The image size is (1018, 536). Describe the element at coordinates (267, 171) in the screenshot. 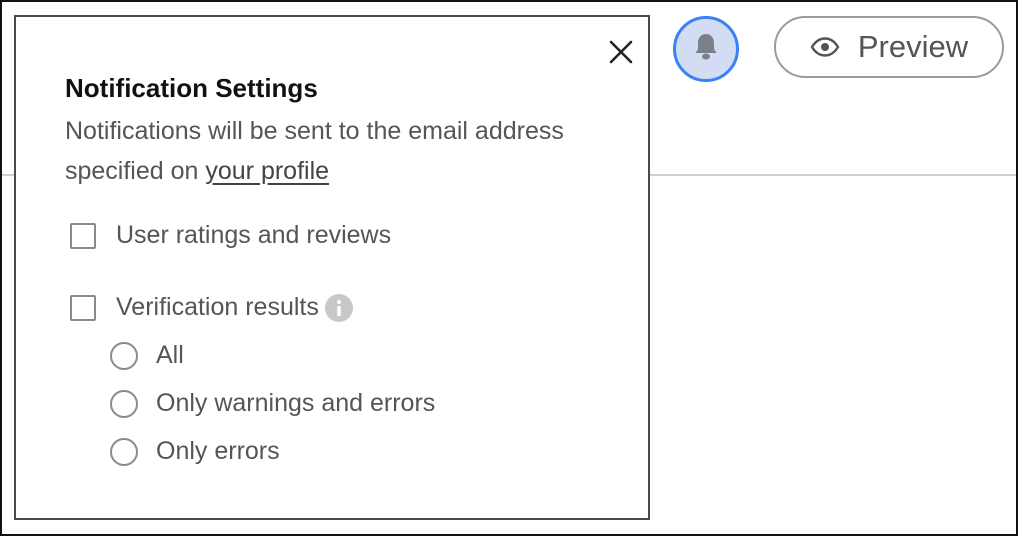

I see `profile-link: your profile` at that location.